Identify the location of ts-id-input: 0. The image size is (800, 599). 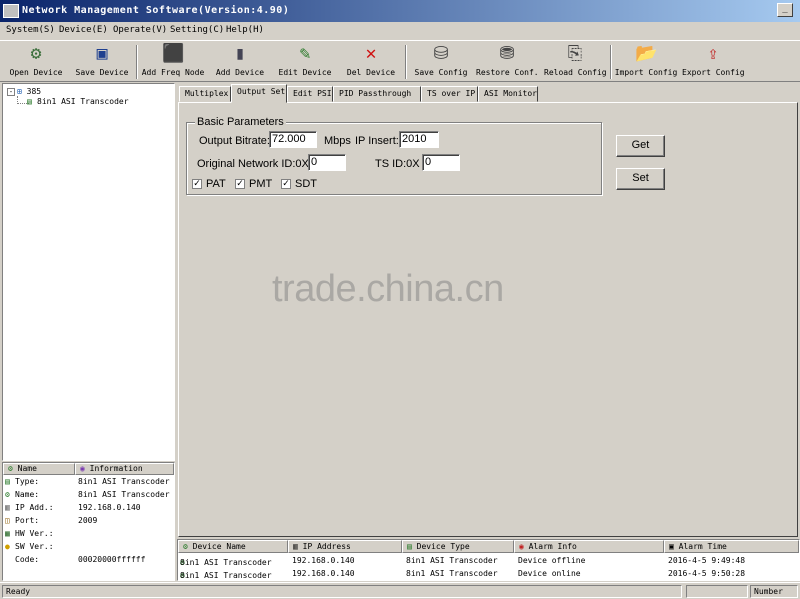
(441, 162).